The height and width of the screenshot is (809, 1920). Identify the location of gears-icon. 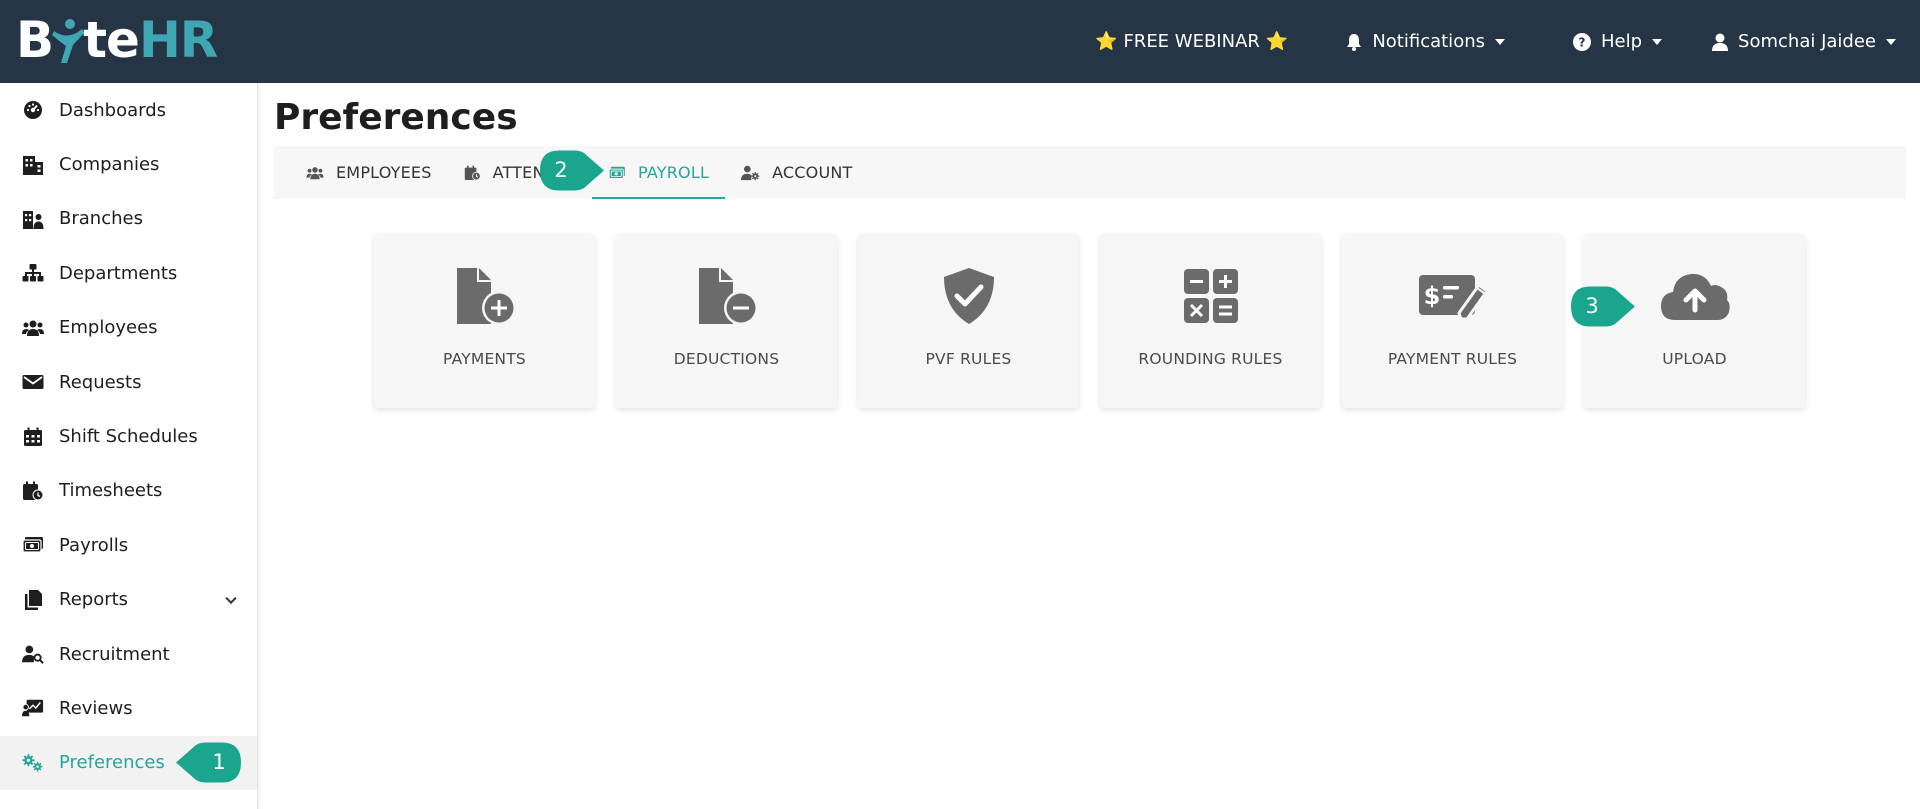
(33, 763).